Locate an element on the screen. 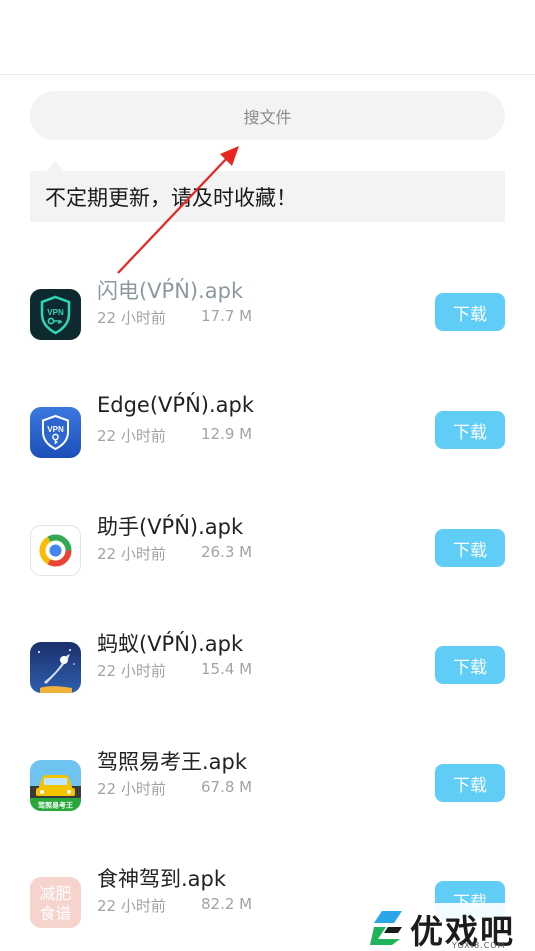 The width and height of the screenshot is (535, 951). list-item: VPN Edge(VṔŃ).apk 22 小时前 12.9 M 下载 is located at coordinates (267, 445).